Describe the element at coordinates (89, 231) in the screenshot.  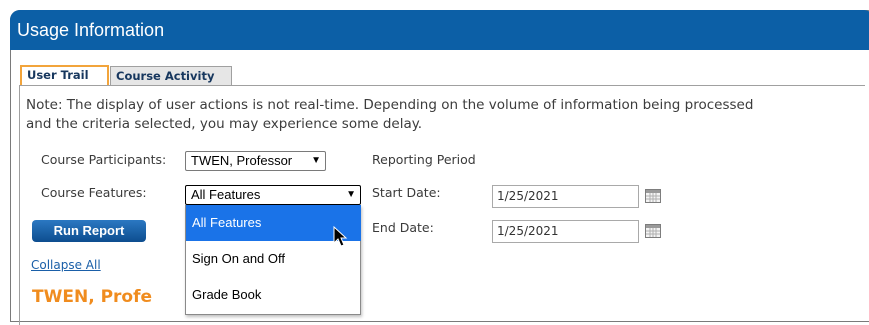
I see `run-report-button: Run Report` at that location.